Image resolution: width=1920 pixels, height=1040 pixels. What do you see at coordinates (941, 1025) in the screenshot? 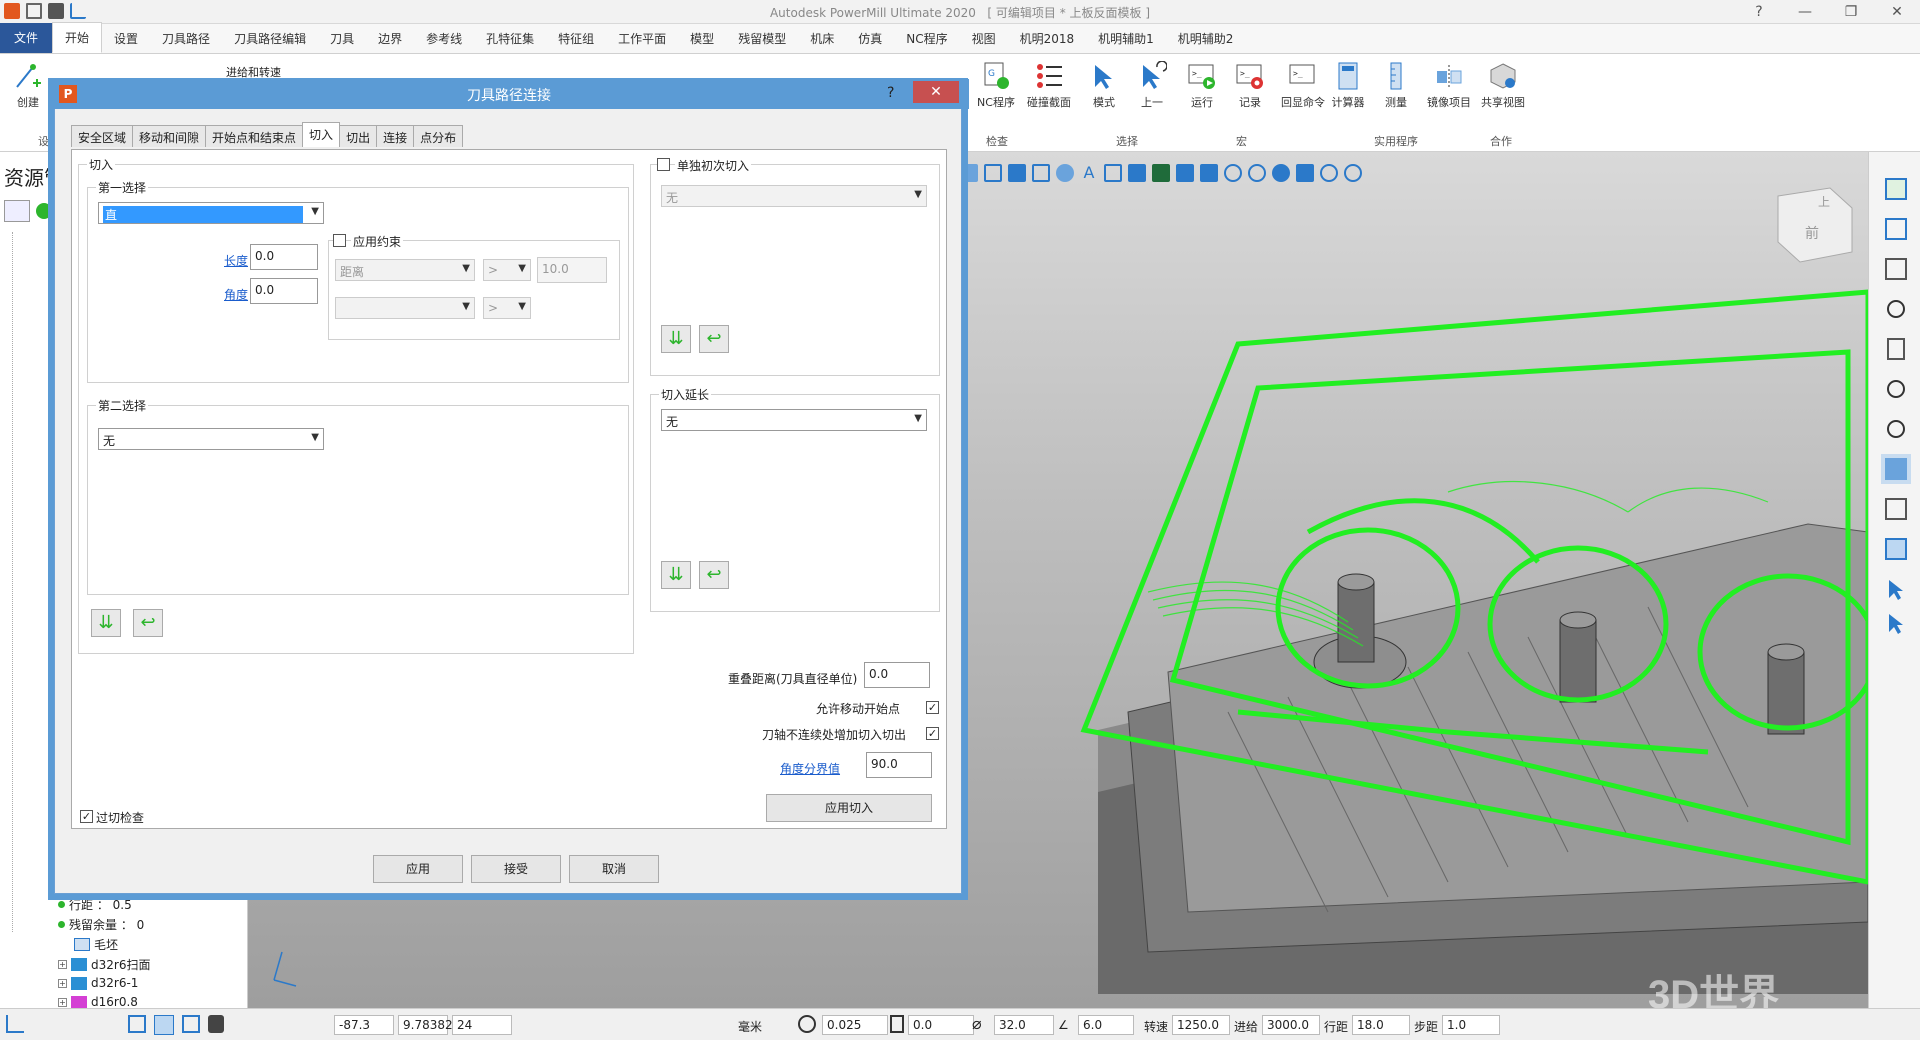
I see `stock-field: 0.0` at bounding box center [941, 1025].